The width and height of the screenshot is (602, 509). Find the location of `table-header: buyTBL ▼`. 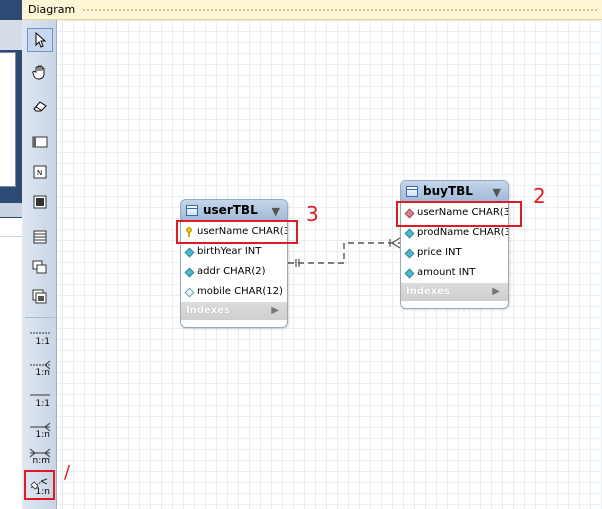

table-header: buyTBL ▼ is located at coordinates (454, 192).